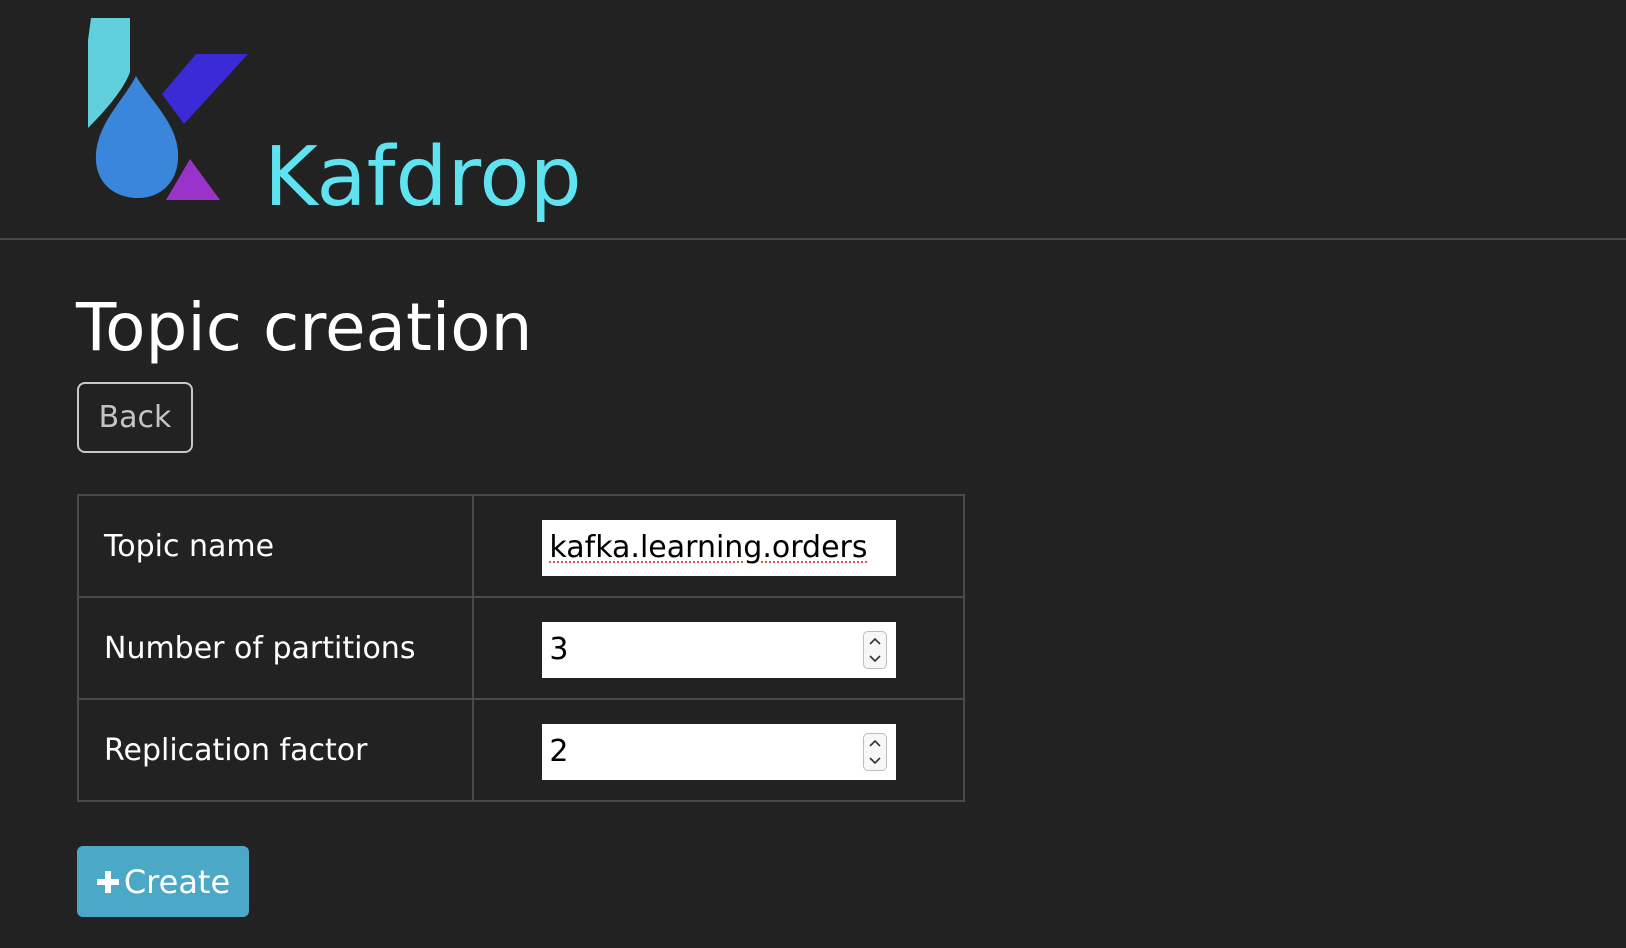 The width and height of the screenshot is (1626, 948). I want to click on create-button: Create, so click(163, 881).